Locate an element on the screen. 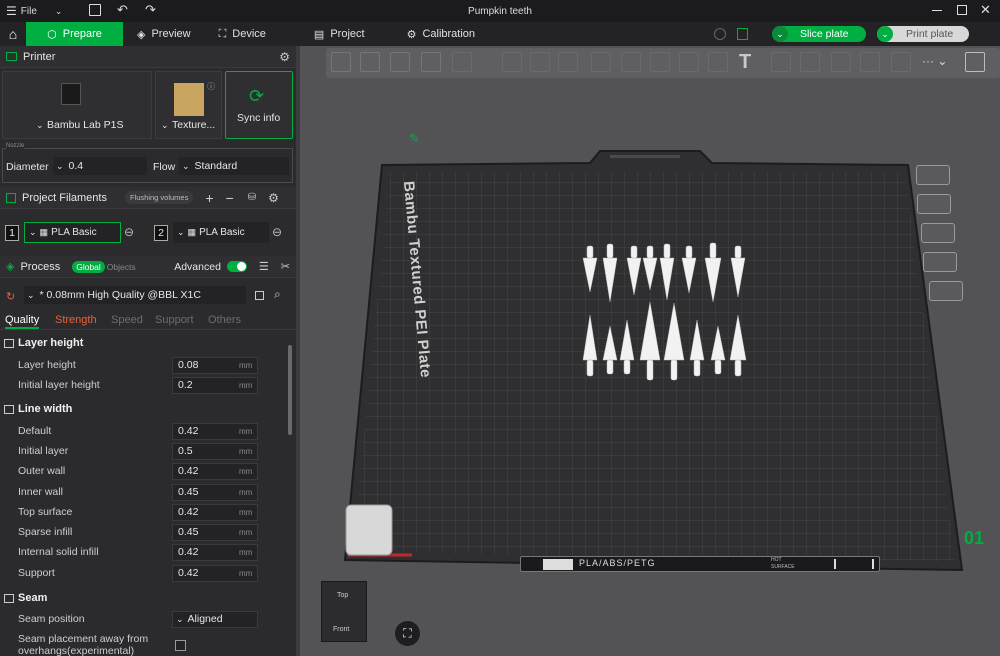 This screenshot has height=656, width=1000. tab-preview: ◈ Preview is located at coordinates (164, 34).